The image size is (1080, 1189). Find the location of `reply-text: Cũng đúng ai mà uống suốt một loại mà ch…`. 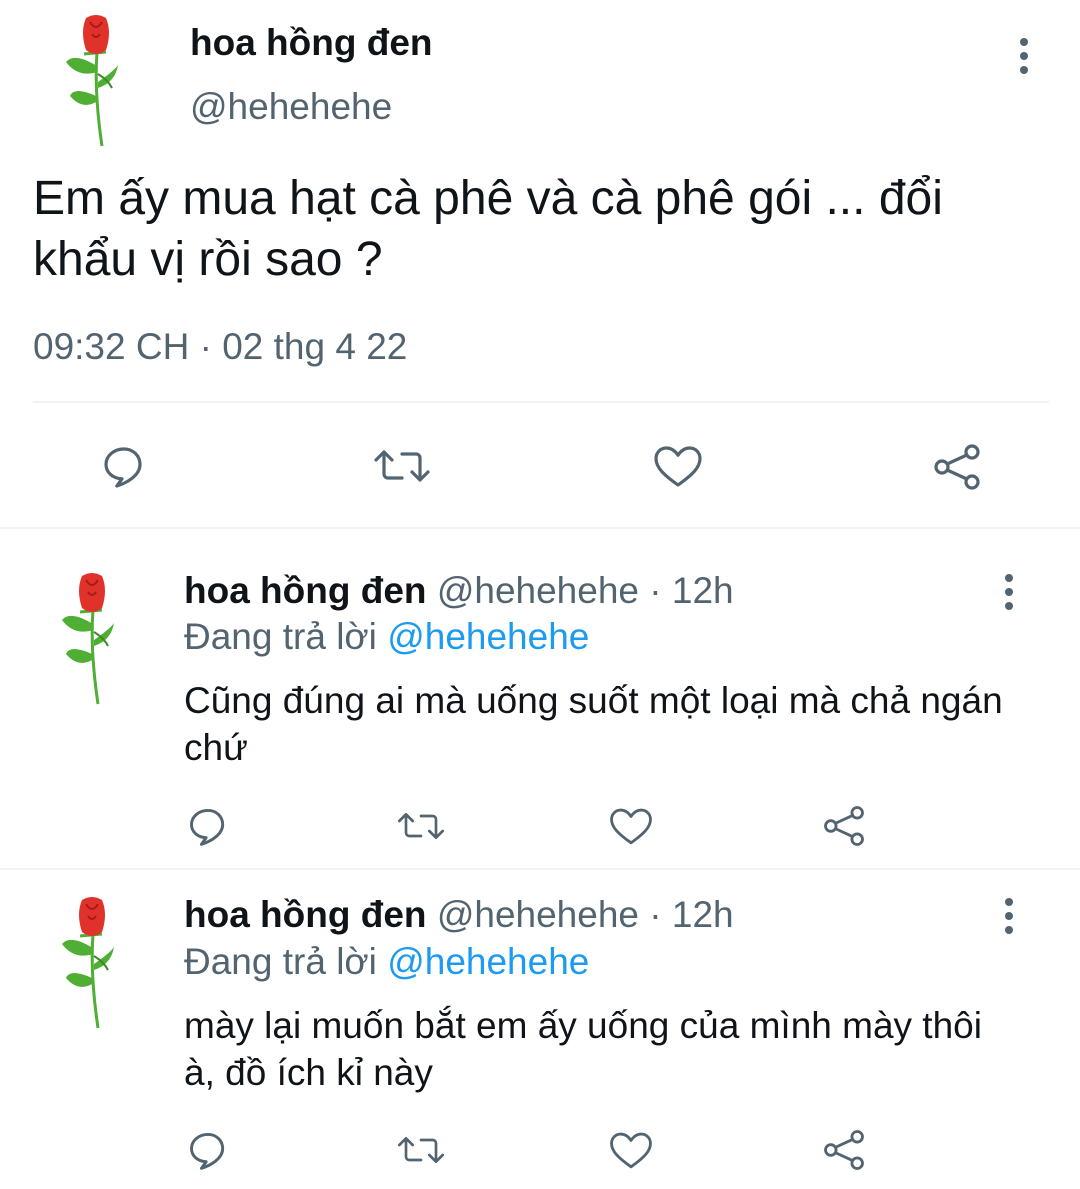

reply-text: Cũng đúng ai mà uống suốt một loại mà ch… is located at coordinates (593, 724).